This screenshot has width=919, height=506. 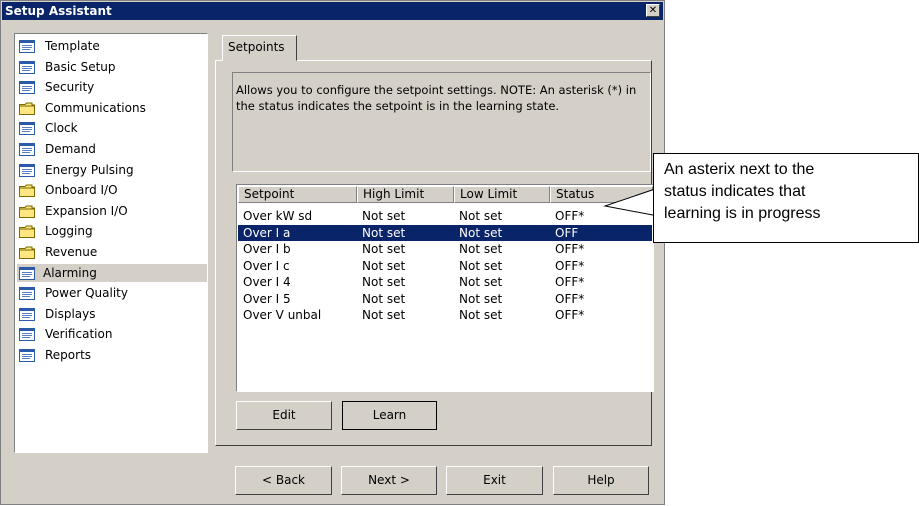 I want to click on back-button: < Back, so click(x=283, y=480).